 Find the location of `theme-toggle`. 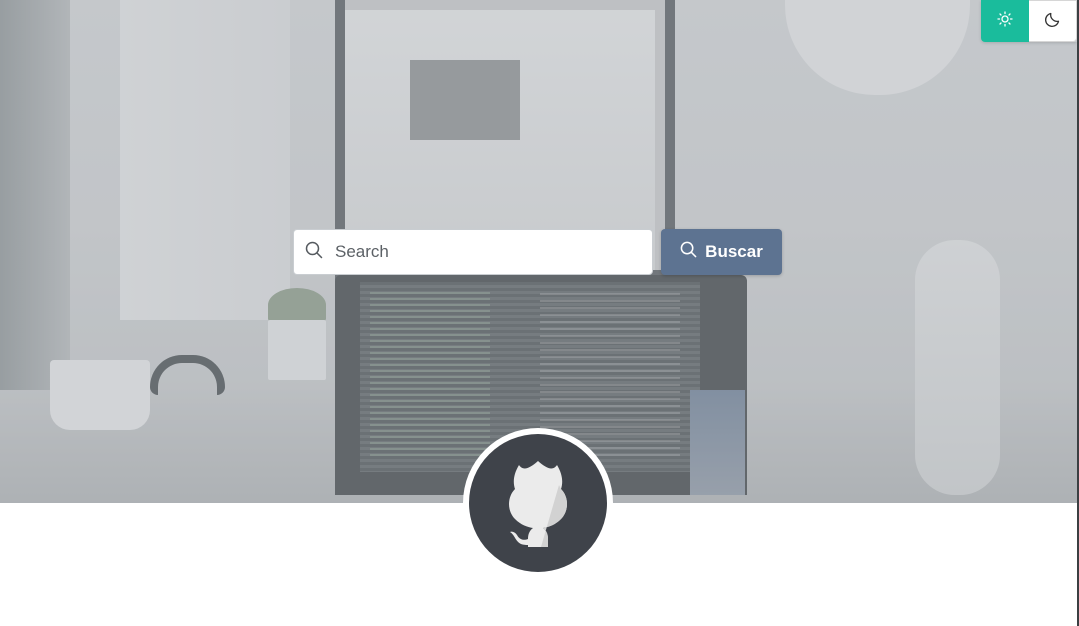

theme-toggle is located at coordinates (1029, 21).